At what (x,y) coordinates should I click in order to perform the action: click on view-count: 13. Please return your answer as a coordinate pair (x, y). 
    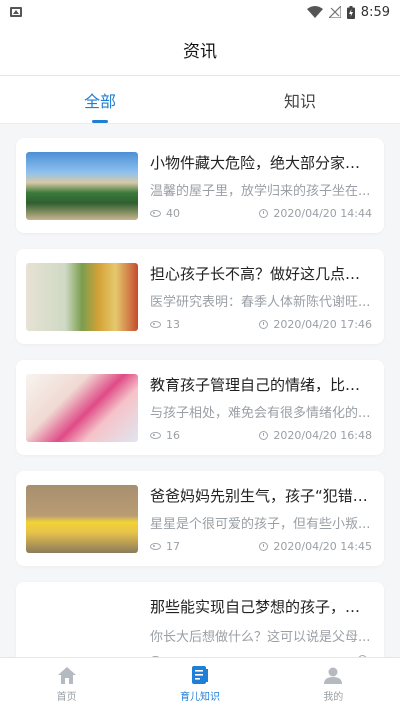
    Looking at the image, I should click on (173, 324).